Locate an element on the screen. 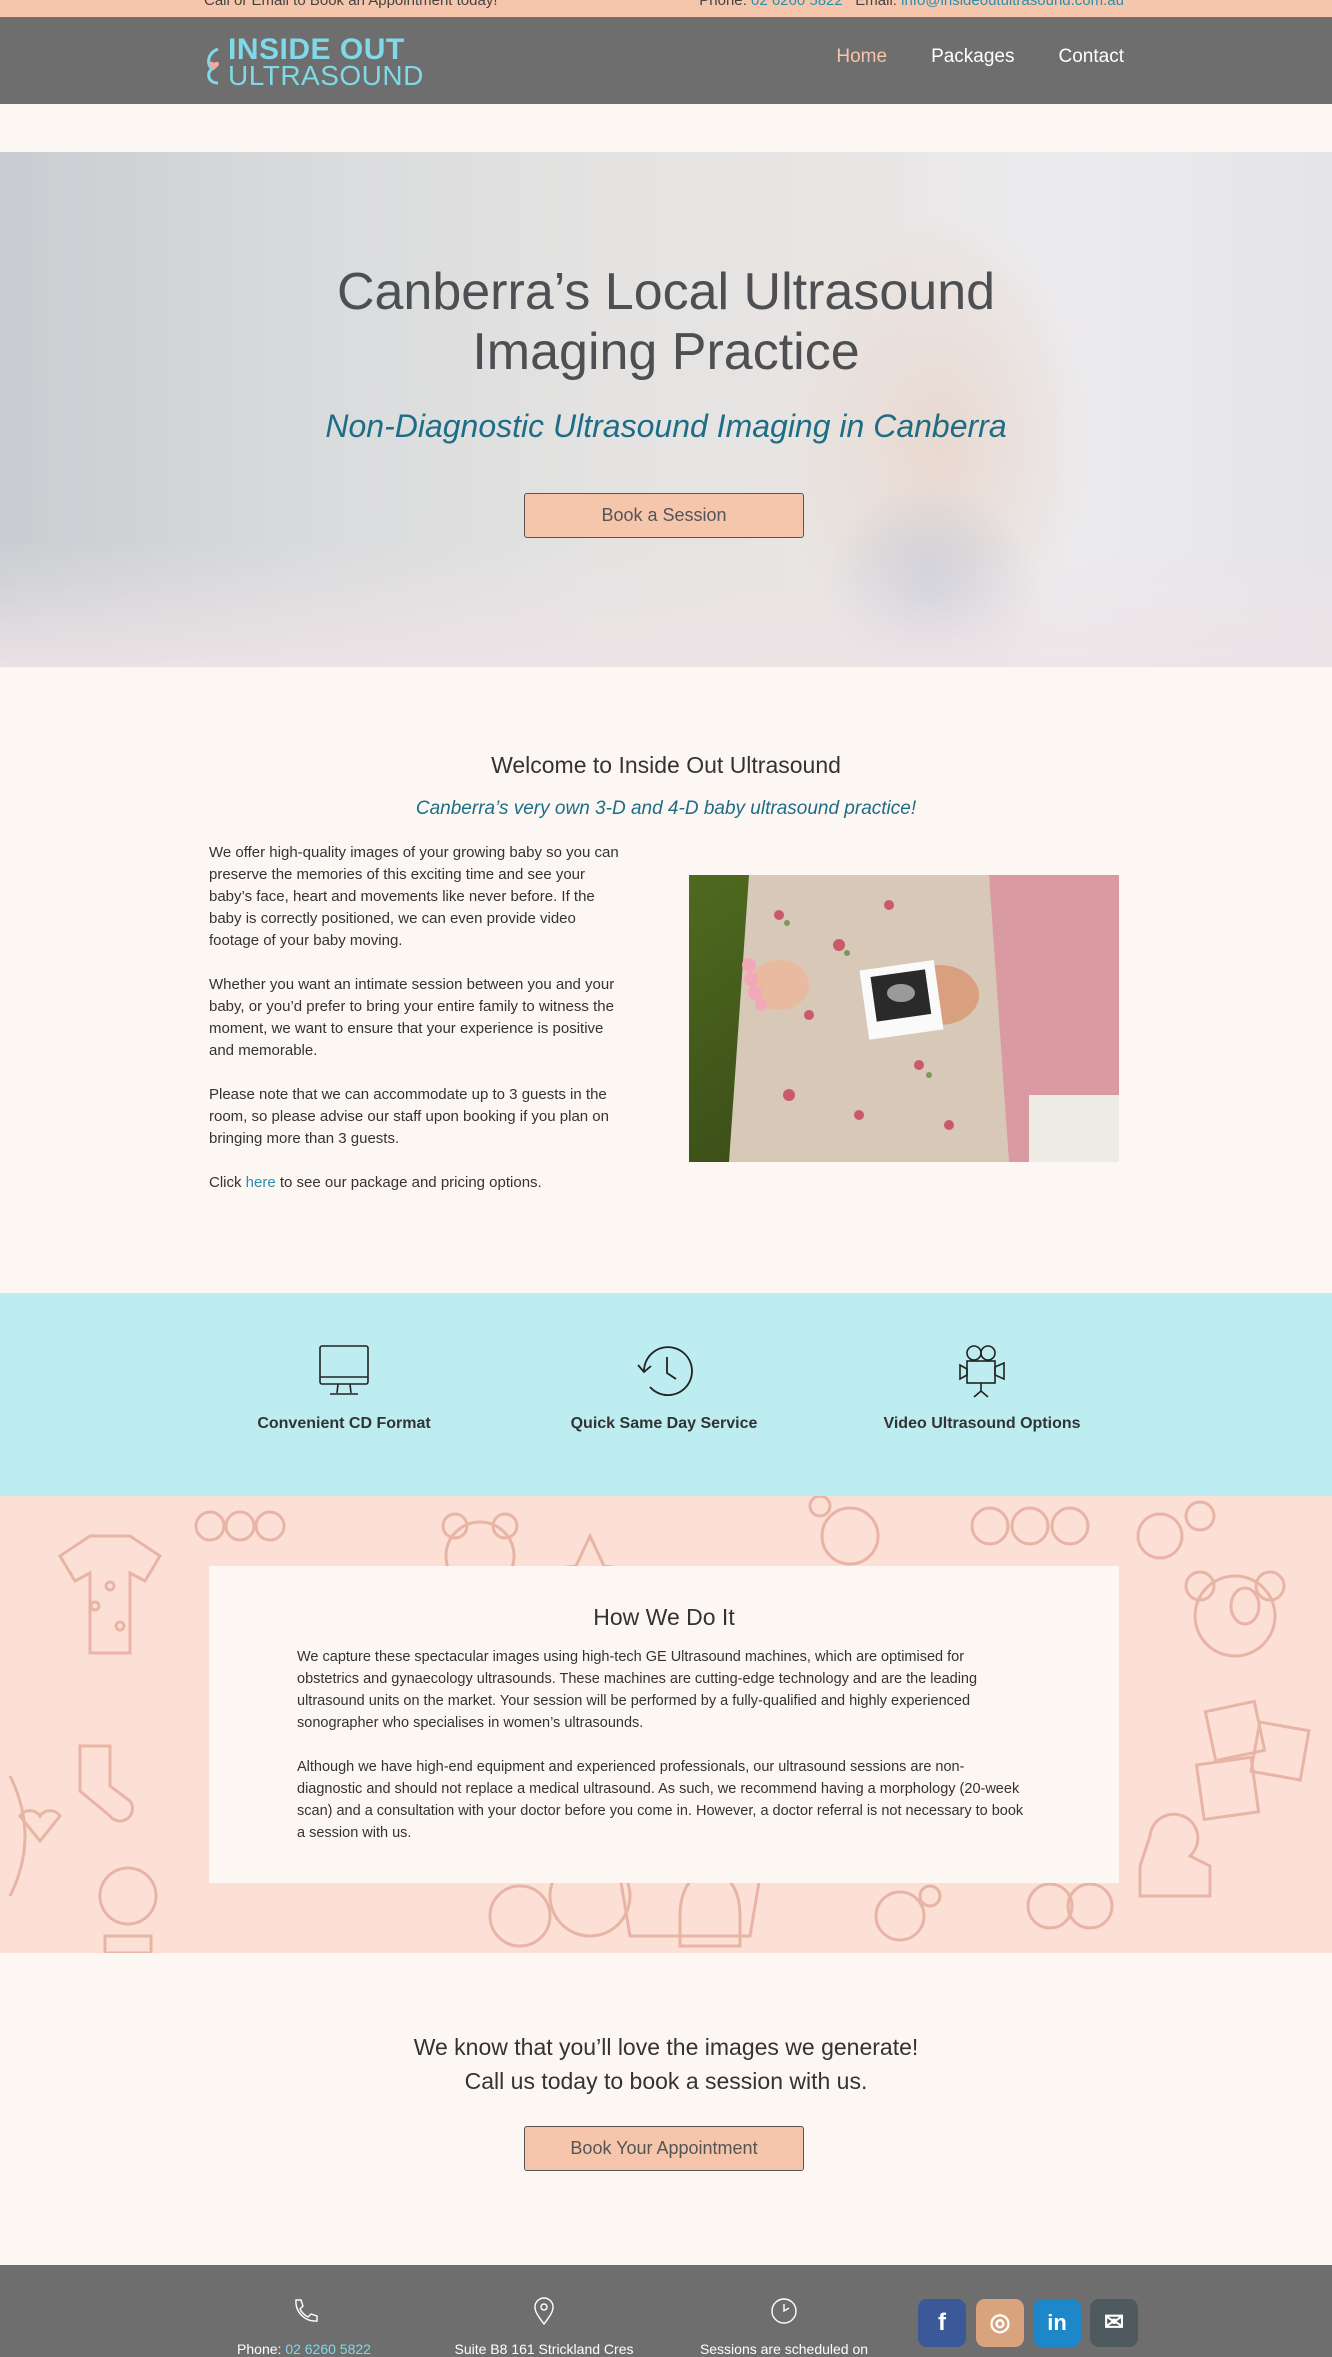 Image resolution: width=1332 pixels, height=2357 pixels. facebook-icon: f is located at coordinates (942, 2323).